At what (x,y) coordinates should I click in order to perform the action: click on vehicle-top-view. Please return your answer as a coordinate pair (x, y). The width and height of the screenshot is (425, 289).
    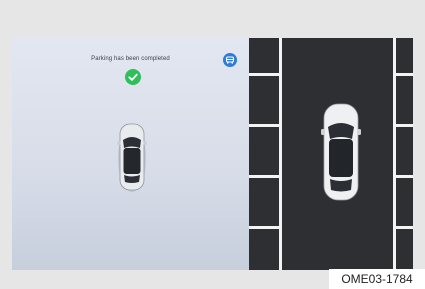
    Looking at the image, I should click on (132, 157).